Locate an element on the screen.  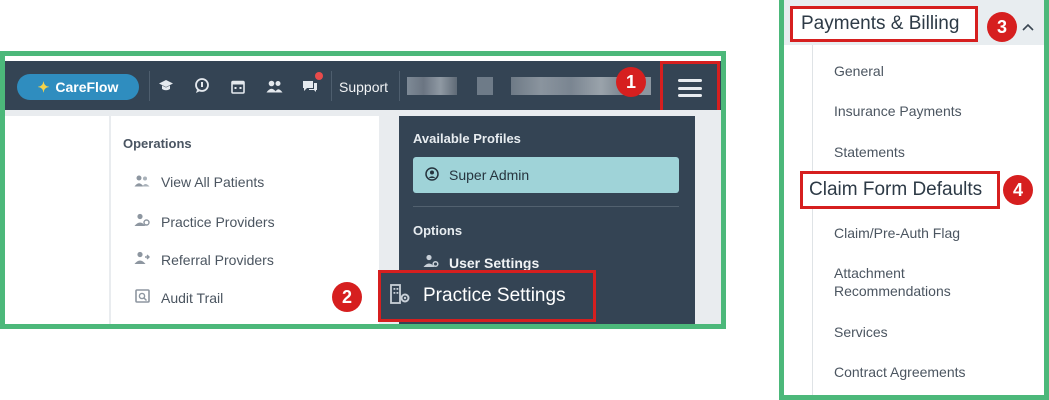
calendar-icon is located at coordinates (238, 86).